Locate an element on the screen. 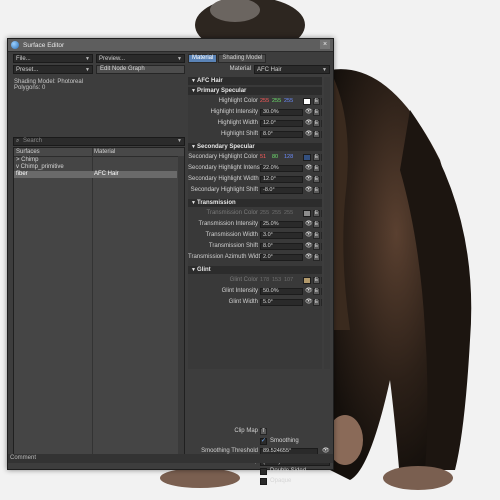 This screenshot has height=500, width=500. material-row: Material AFC Hair ▼ is located at coordinates (259, 69).